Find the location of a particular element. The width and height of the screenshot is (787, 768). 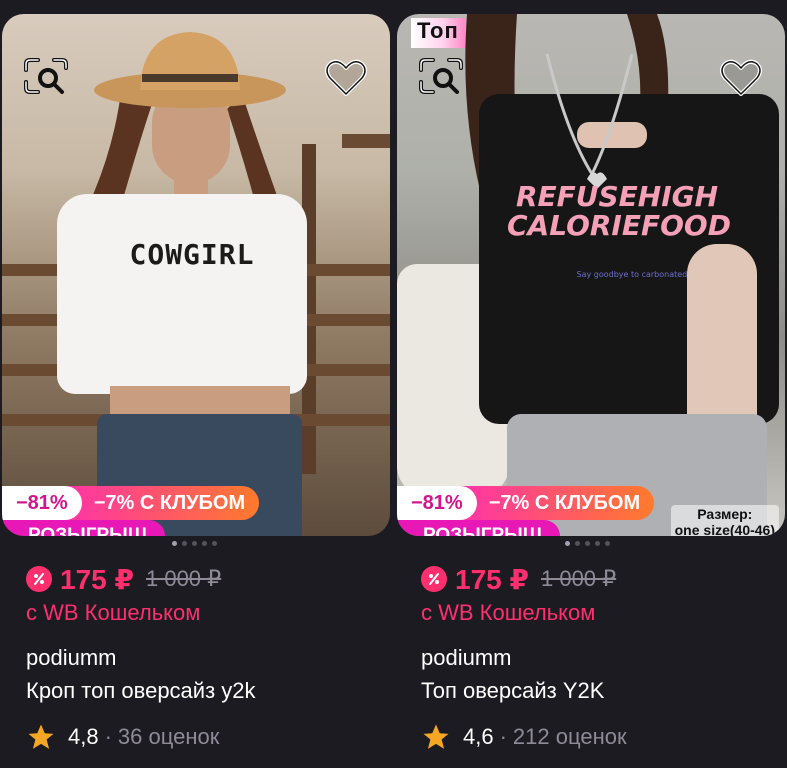

rating-value: 4,8 is located at coordinates (83, 736).